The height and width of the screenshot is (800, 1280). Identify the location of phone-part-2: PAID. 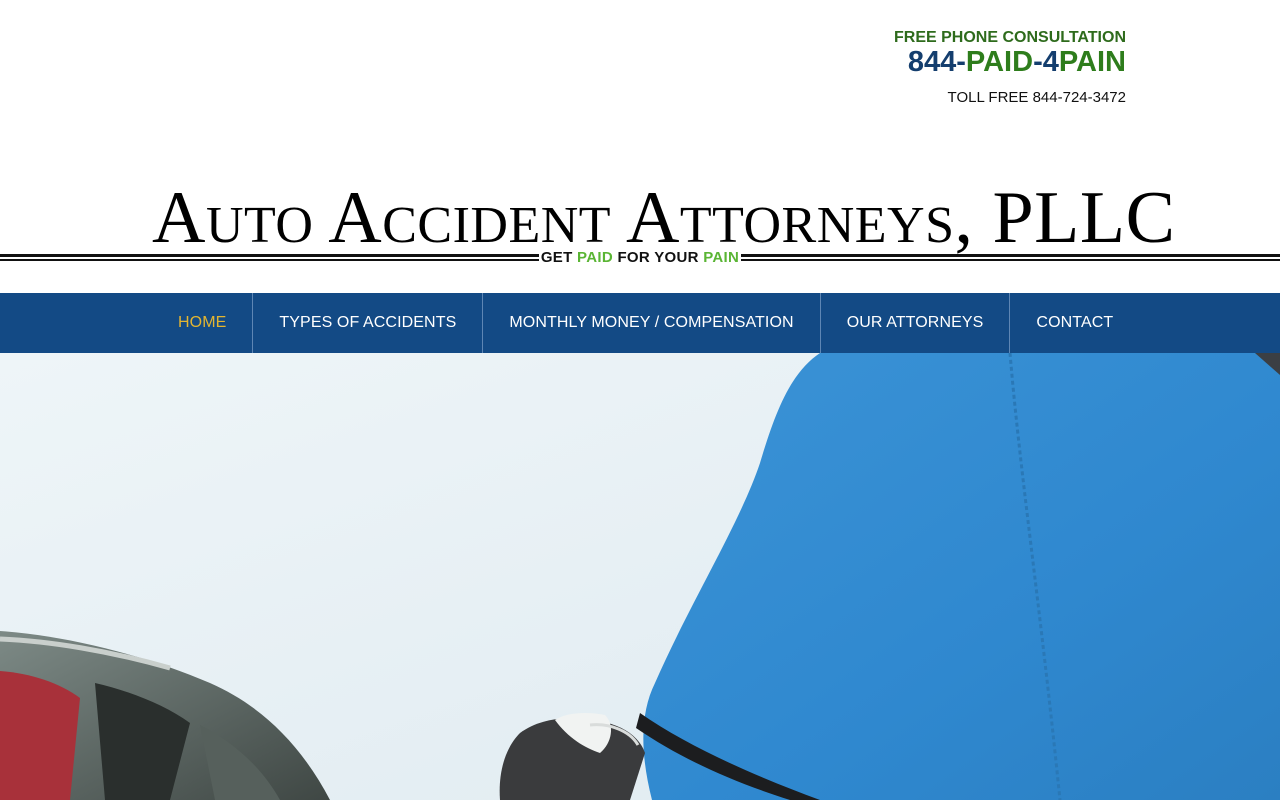
(999, 62).